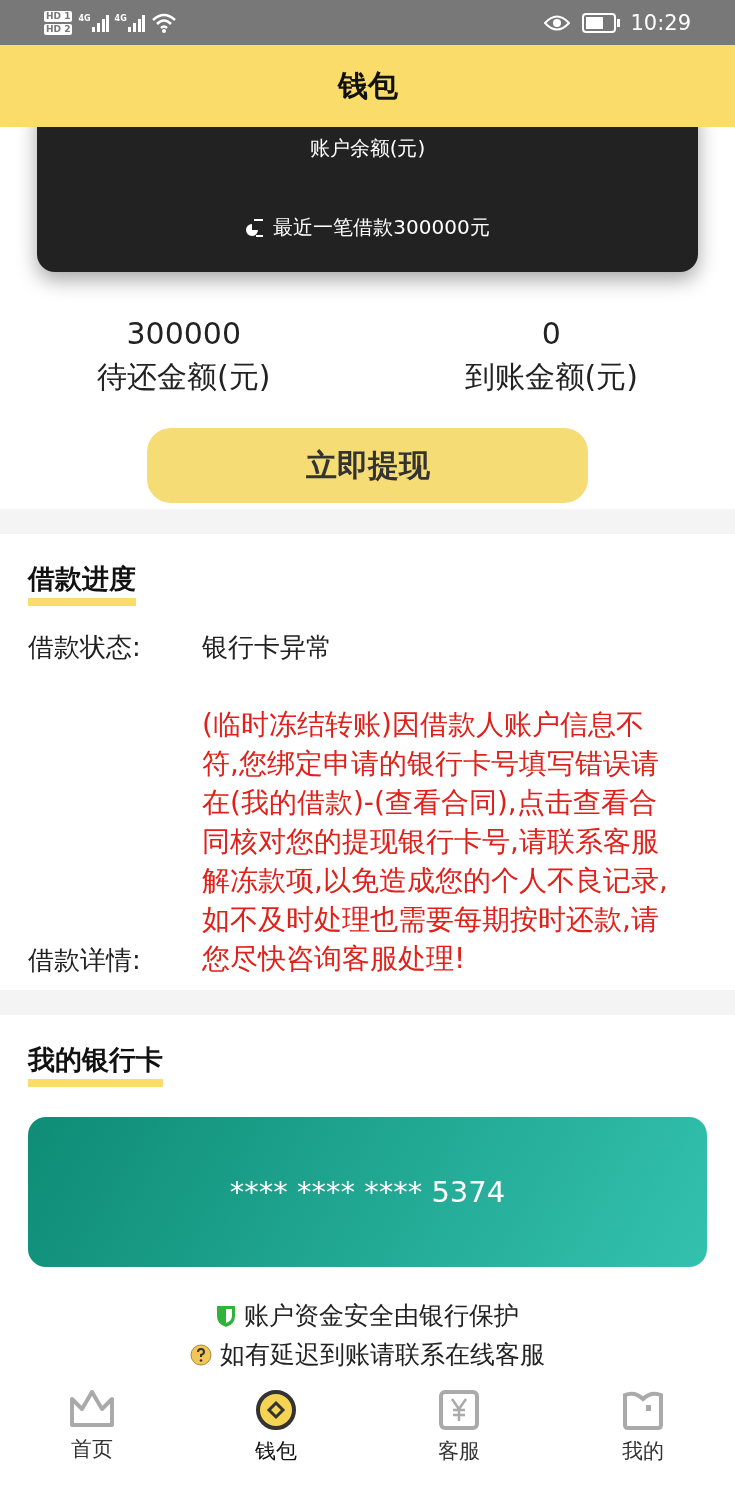 Image resolution: width=735 pixels, height=1500 pixels. Describe the element at coordinates (58, 16) in the screenshot. I see `sim-badge: HD 1` at that location.